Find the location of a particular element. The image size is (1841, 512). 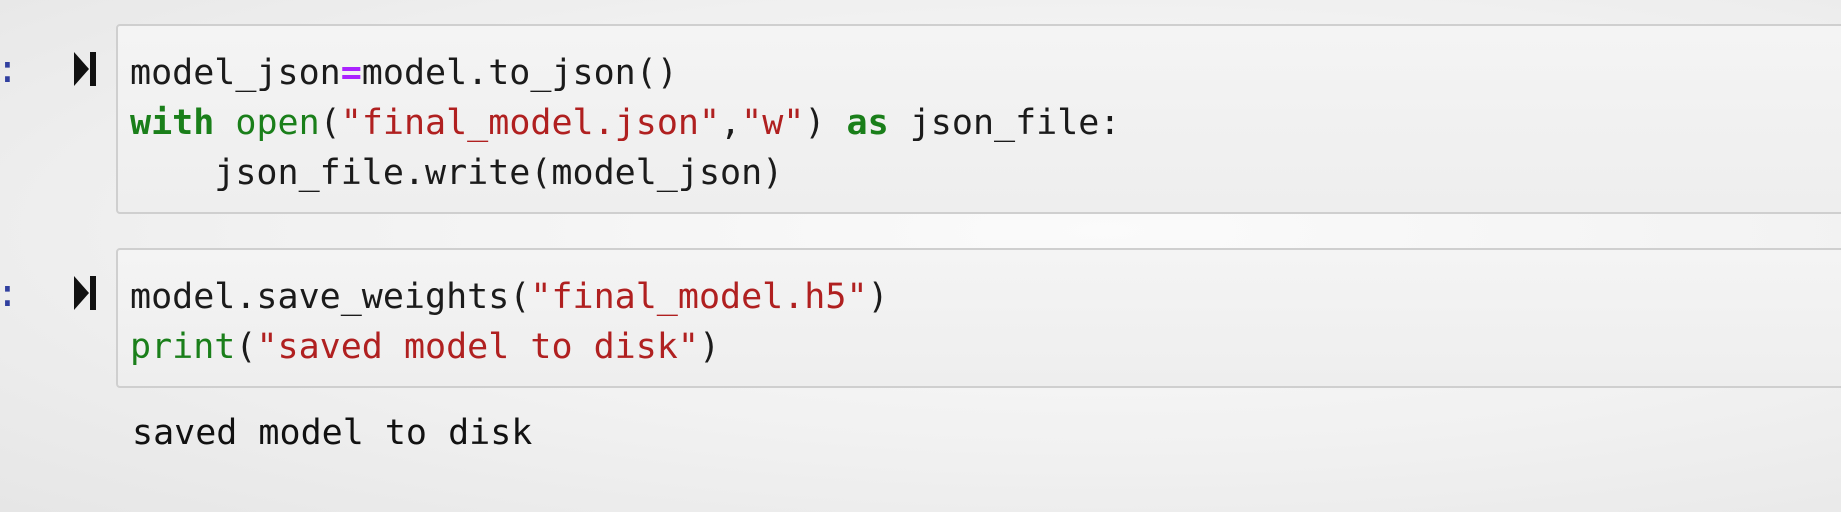

code-line: json_file.write(model_json) is located at coordinates (457, 173).